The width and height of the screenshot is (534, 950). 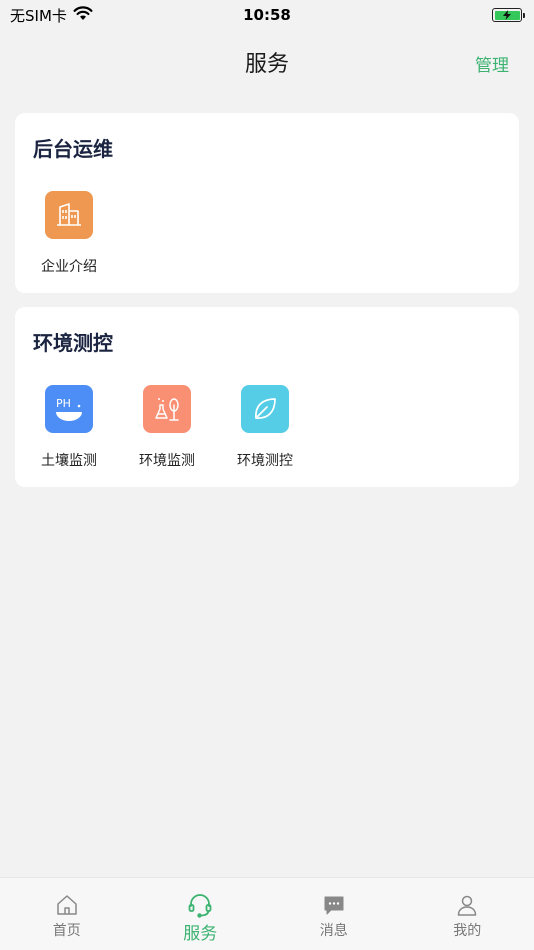 I want to click on tab-label: 消息, so click(x=333, y=931).